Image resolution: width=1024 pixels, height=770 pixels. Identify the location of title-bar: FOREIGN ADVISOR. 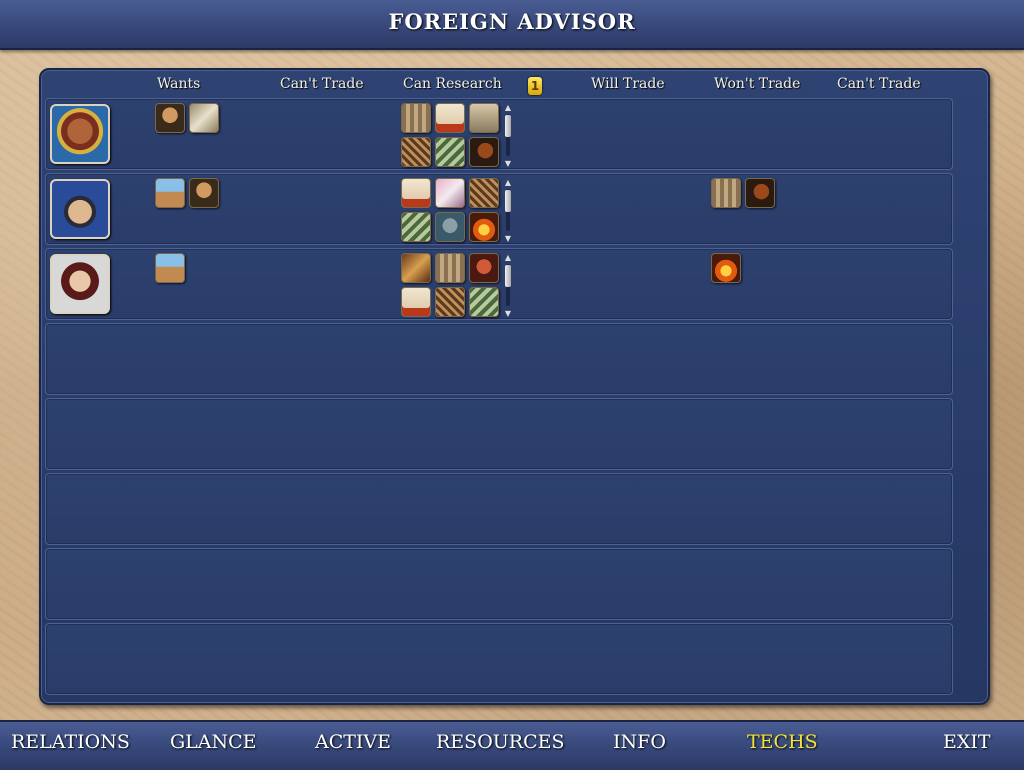
(512, 25).